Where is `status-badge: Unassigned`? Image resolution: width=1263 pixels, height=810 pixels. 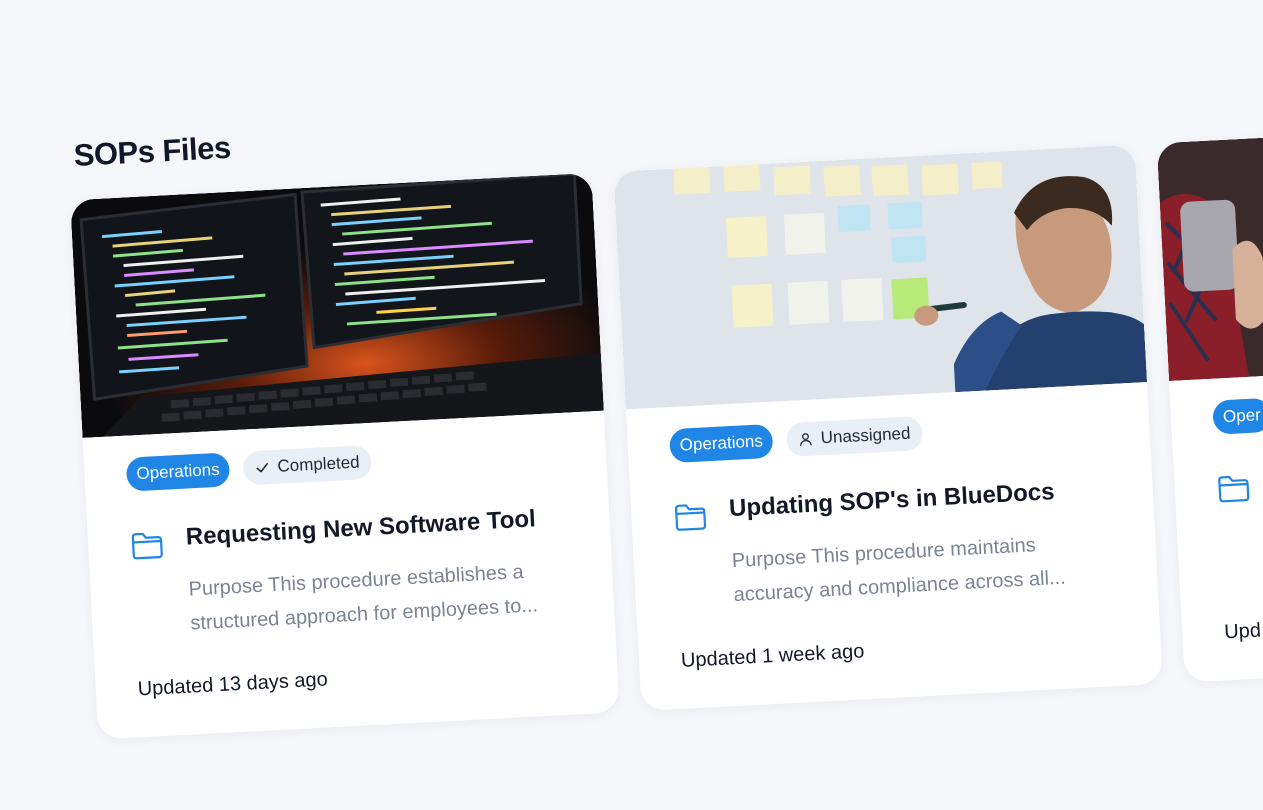
status-badge: Unassigned is located at coordinates (854, 436).